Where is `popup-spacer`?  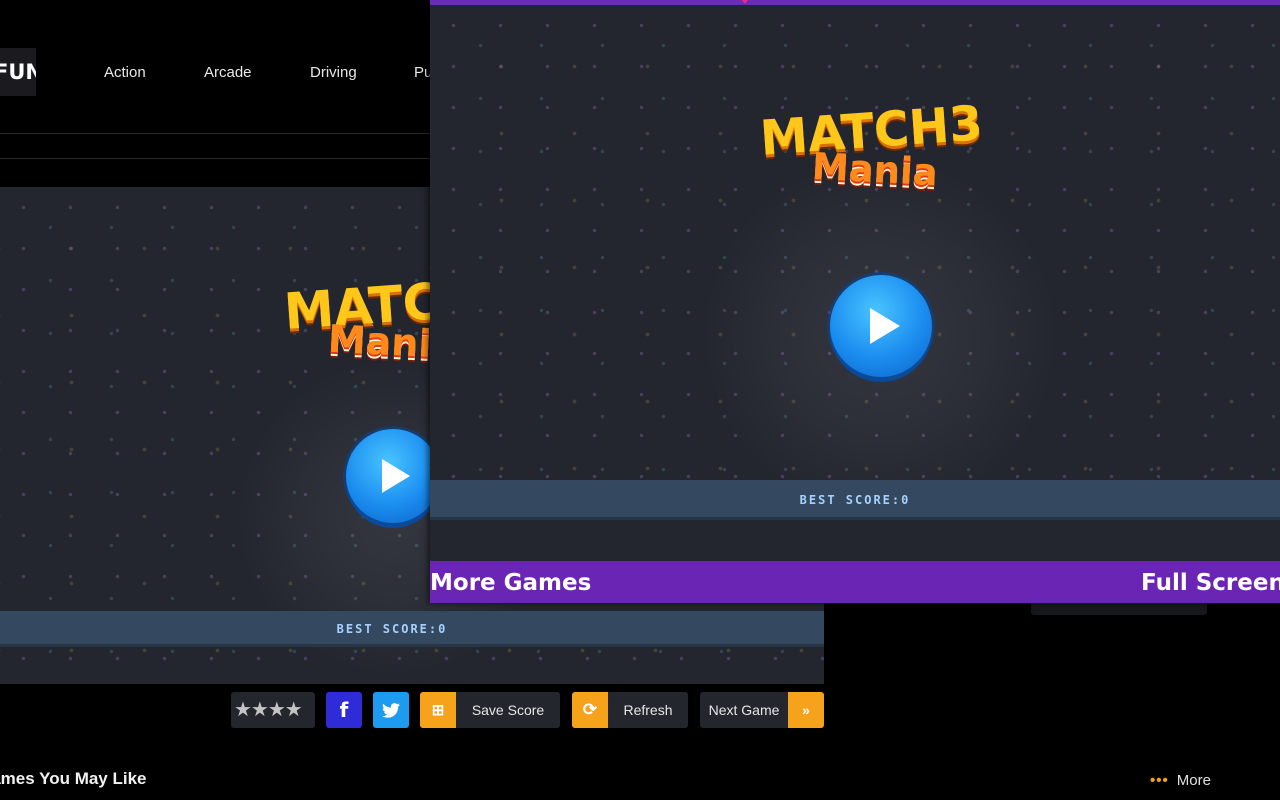
popup-spacer is located at coordinates (855, 540).